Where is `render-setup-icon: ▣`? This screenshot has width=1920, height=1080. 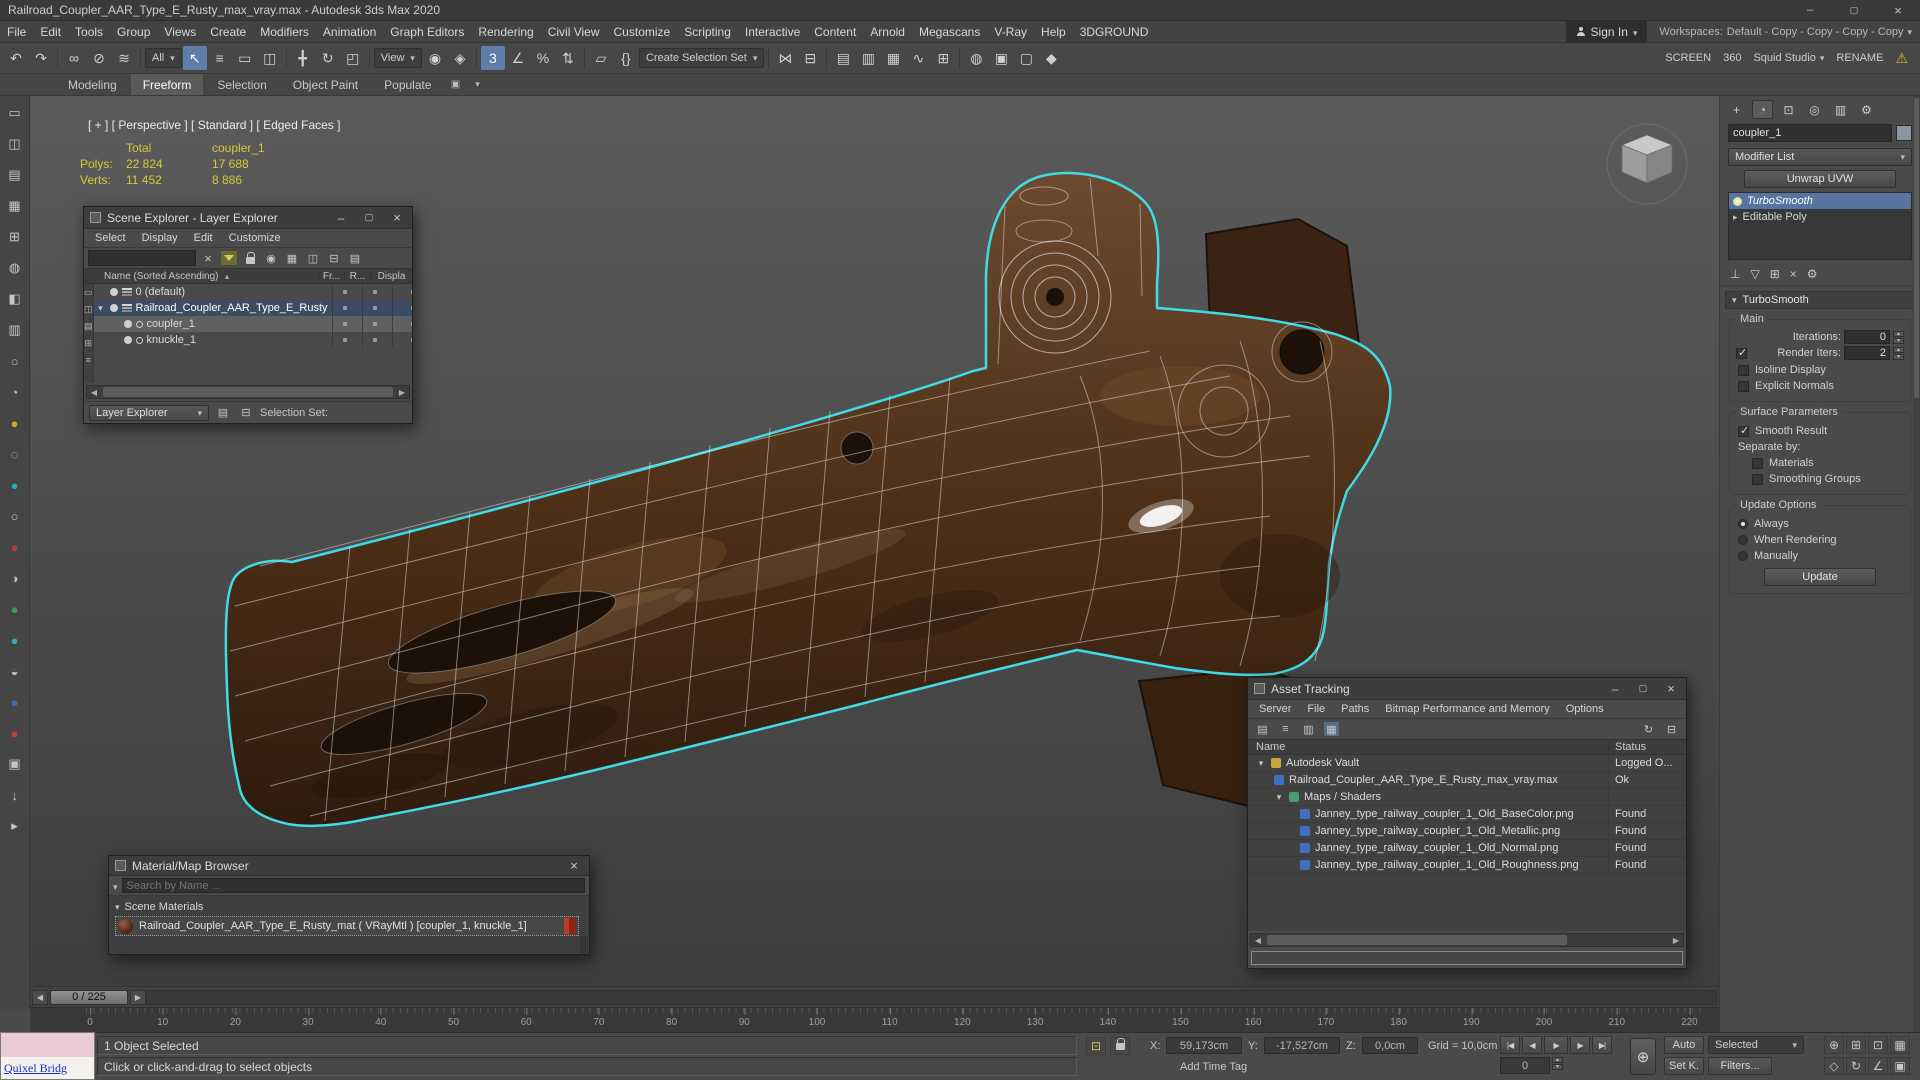
render-setup-icon: ▣ is located at coordinates (1001, 58).